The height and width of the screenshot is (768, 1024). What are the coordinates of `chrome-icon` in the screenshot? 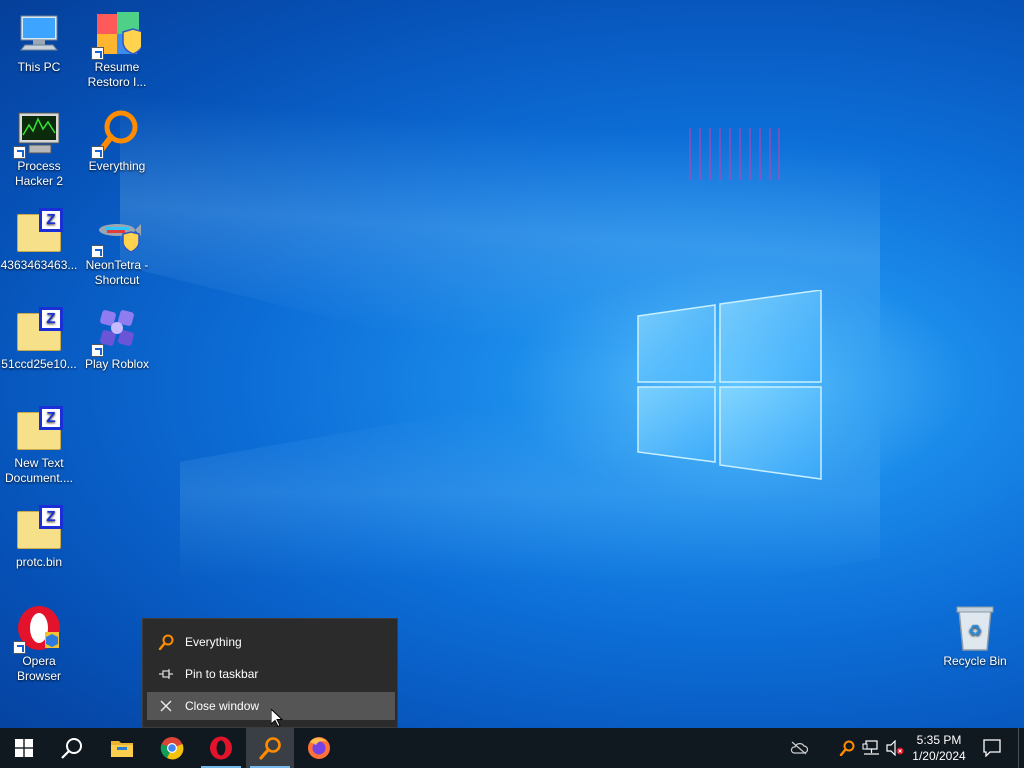 It's located at (172, 748).